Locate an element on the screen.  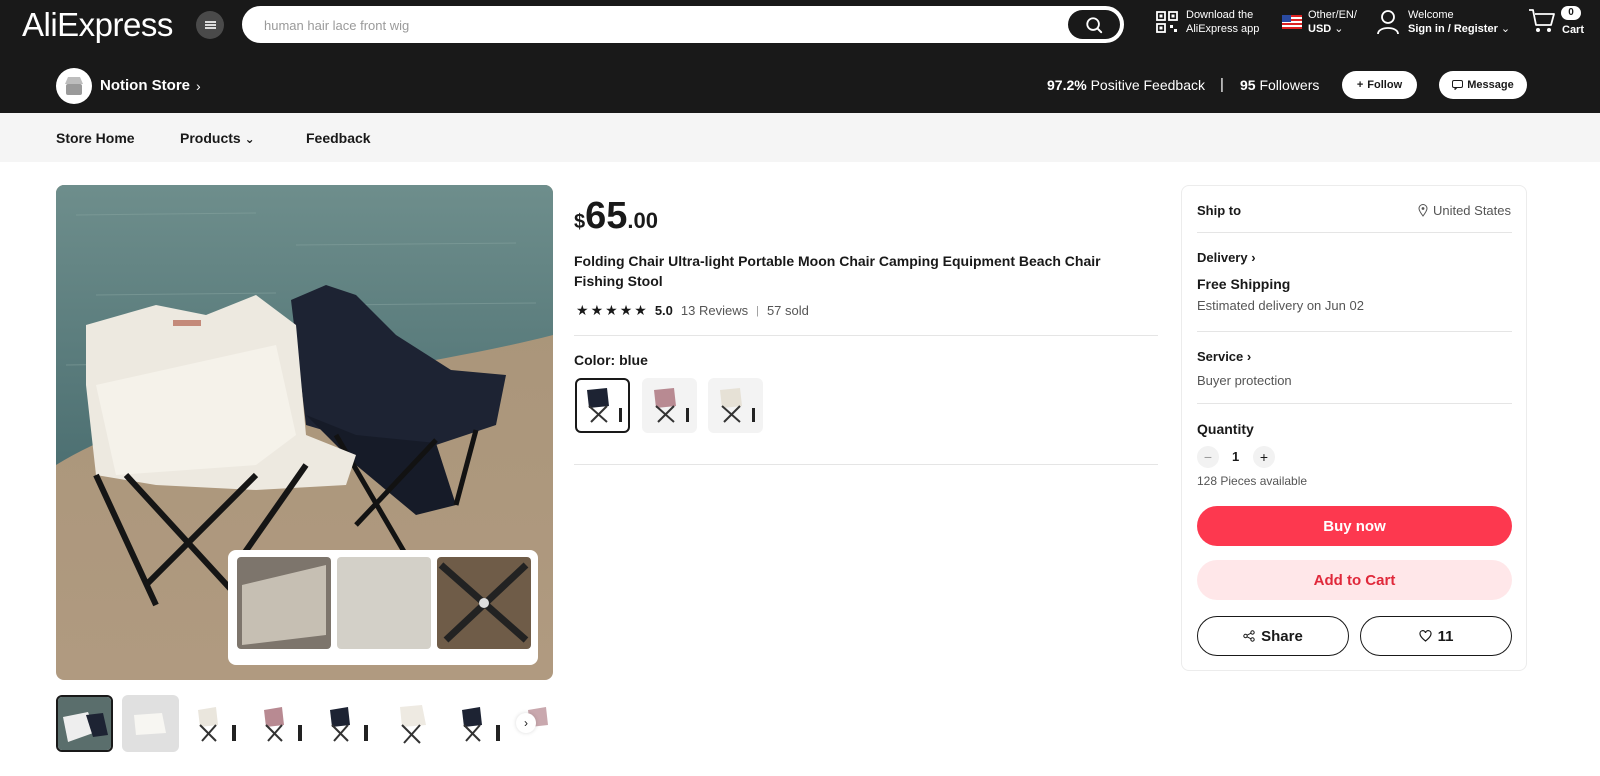
ship-location: United States is located at coordinates (1464, 210).